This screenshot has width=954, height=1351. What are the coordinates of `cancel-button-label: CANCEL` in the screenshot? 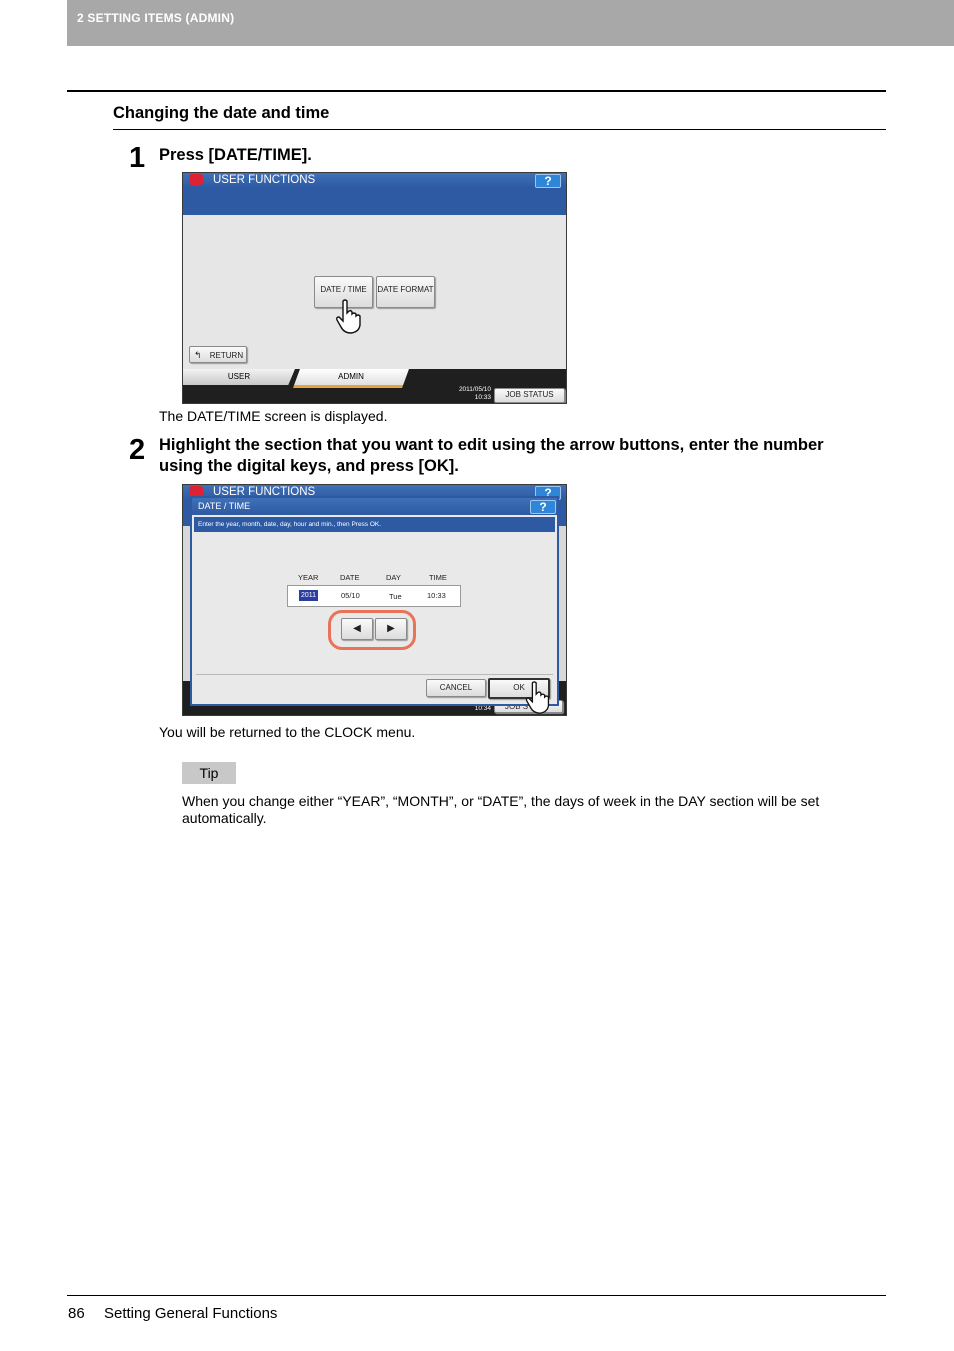 It's located at (456, 687).